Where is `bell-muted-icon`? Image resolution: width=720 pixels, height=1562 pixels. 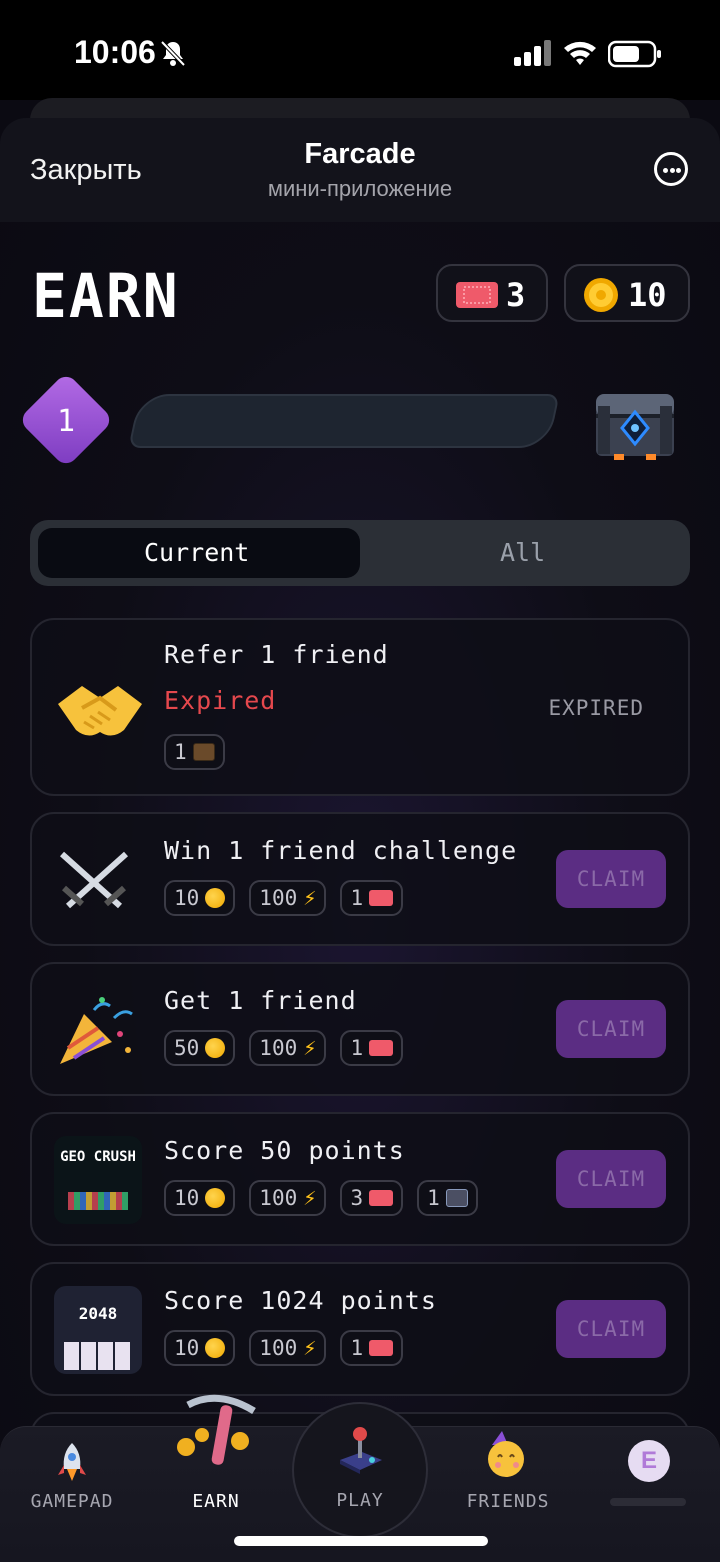
bell-muted-icon is located at coordinates (173, 53).